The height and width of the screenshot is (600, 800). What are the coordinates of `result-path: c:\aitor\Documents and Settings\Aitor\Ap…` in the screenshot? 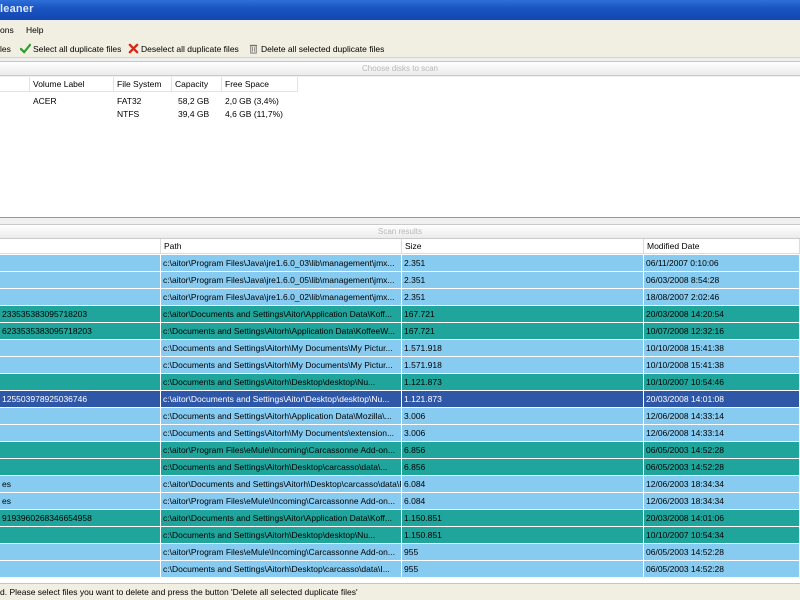 It's located at (281, 518).